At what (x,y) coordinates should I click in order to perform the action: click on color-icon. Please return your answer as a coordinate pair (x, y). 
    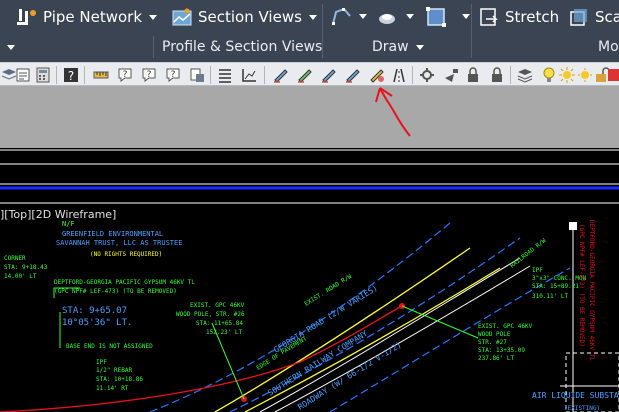
    Looking at the image, I should click on (613, 75).